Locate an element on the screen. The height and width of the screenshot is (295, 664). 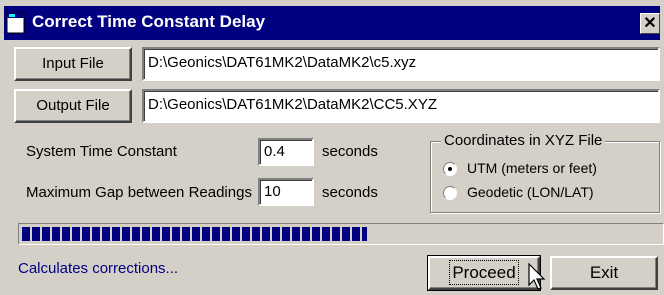
radio-label-utm: UTM (meters or feet) is located at coordinates (532, 168).